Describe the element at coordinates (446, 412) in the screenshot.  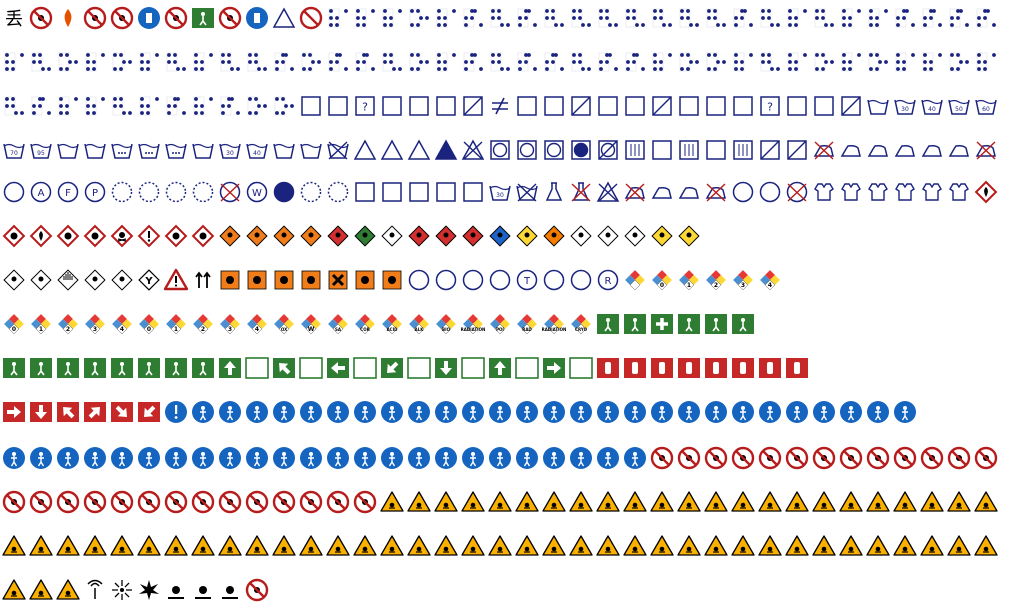
I see `wear-apron-icon` at that location.